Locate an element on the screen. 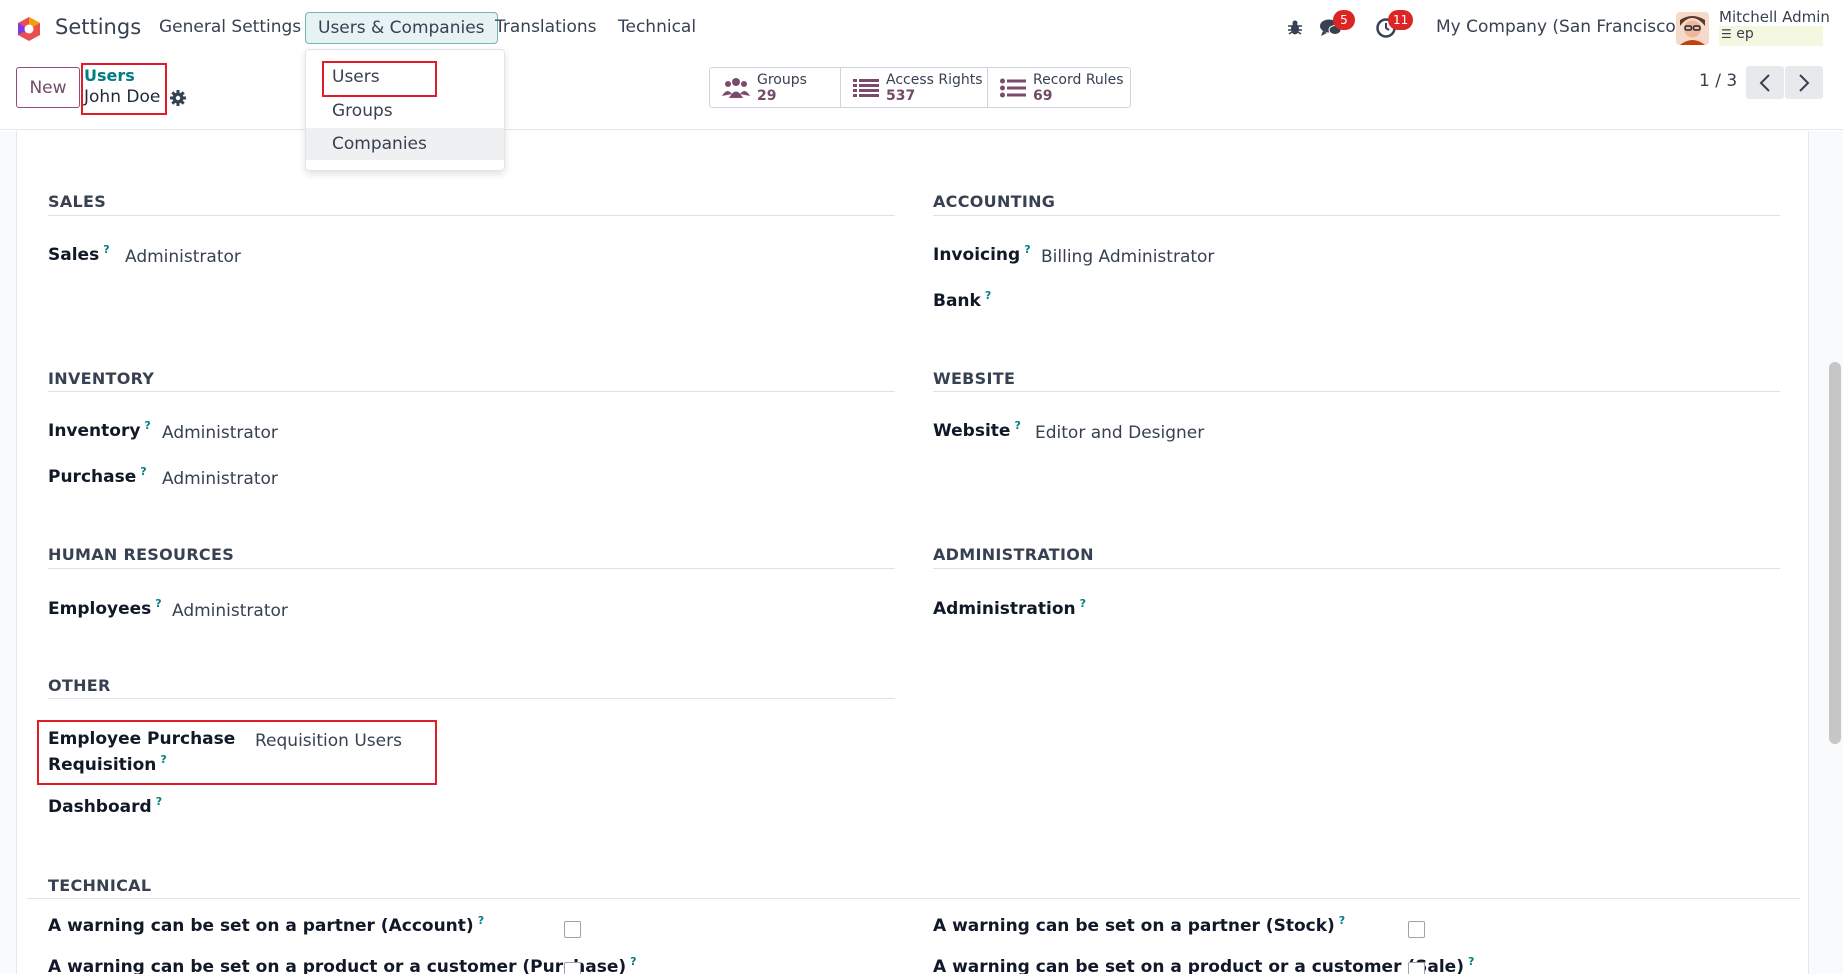  field-label-bank: Bank? is located at coordinates (962, 300).